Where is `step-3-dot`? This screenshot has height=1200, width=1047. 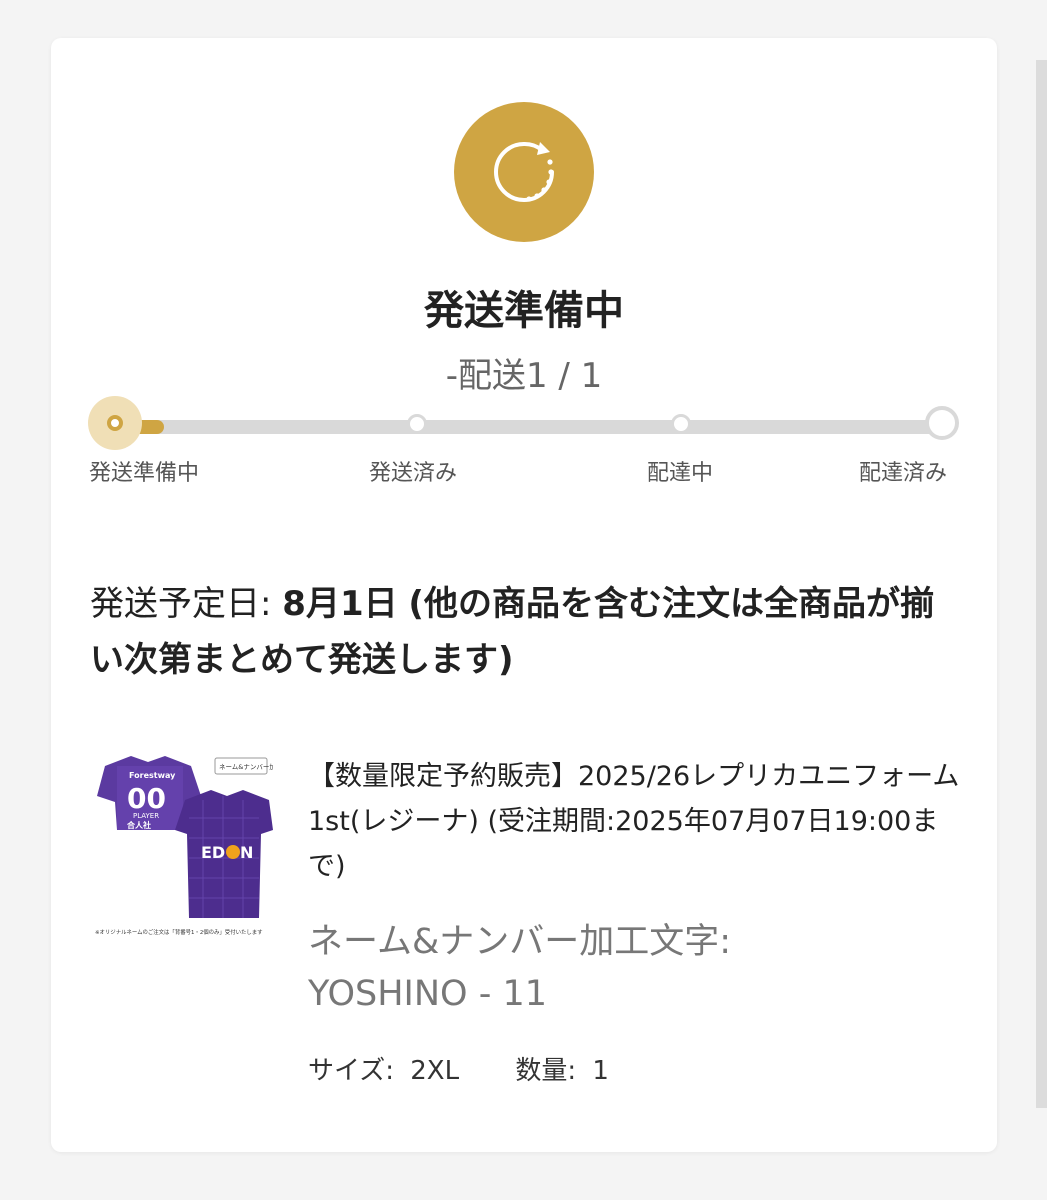
step-3-dot is located at coordinates (681, 424).